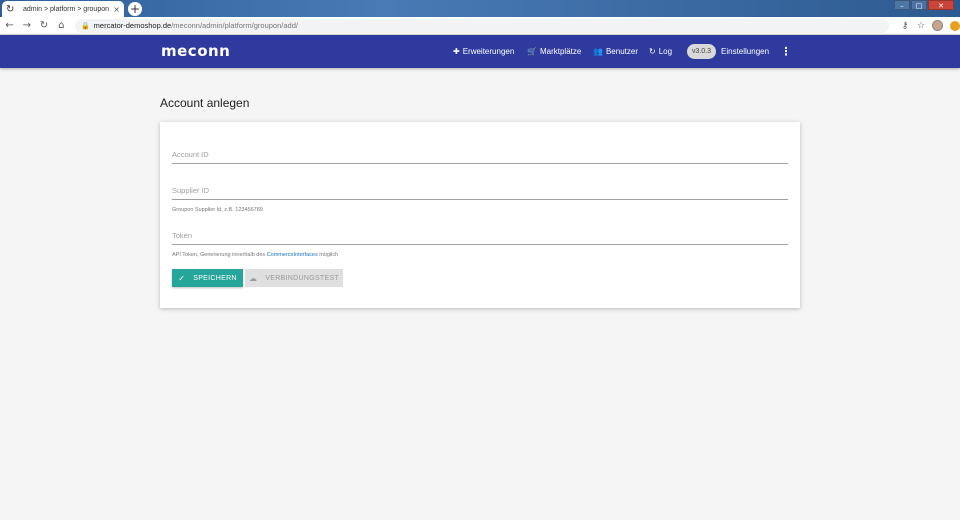 The width and height of the screenshot is (960, 520). Describe the element at coordinates (135, 9) in the screenshot. I see `new-tab-button: +` at that location.